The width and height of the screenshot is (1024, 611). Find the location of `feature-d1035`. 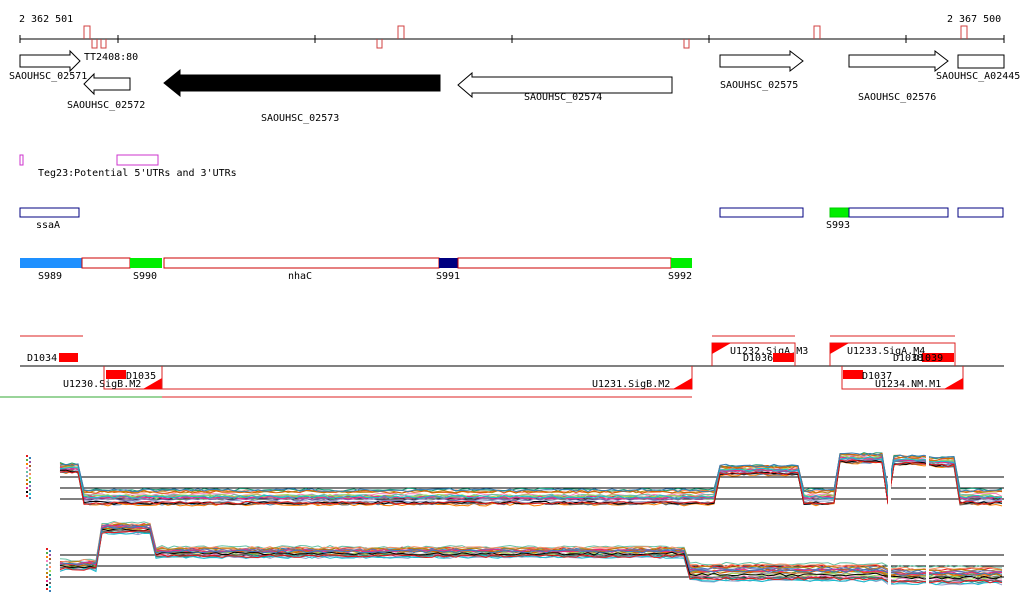

feature-d1035 is located at coordinates (116, 374).